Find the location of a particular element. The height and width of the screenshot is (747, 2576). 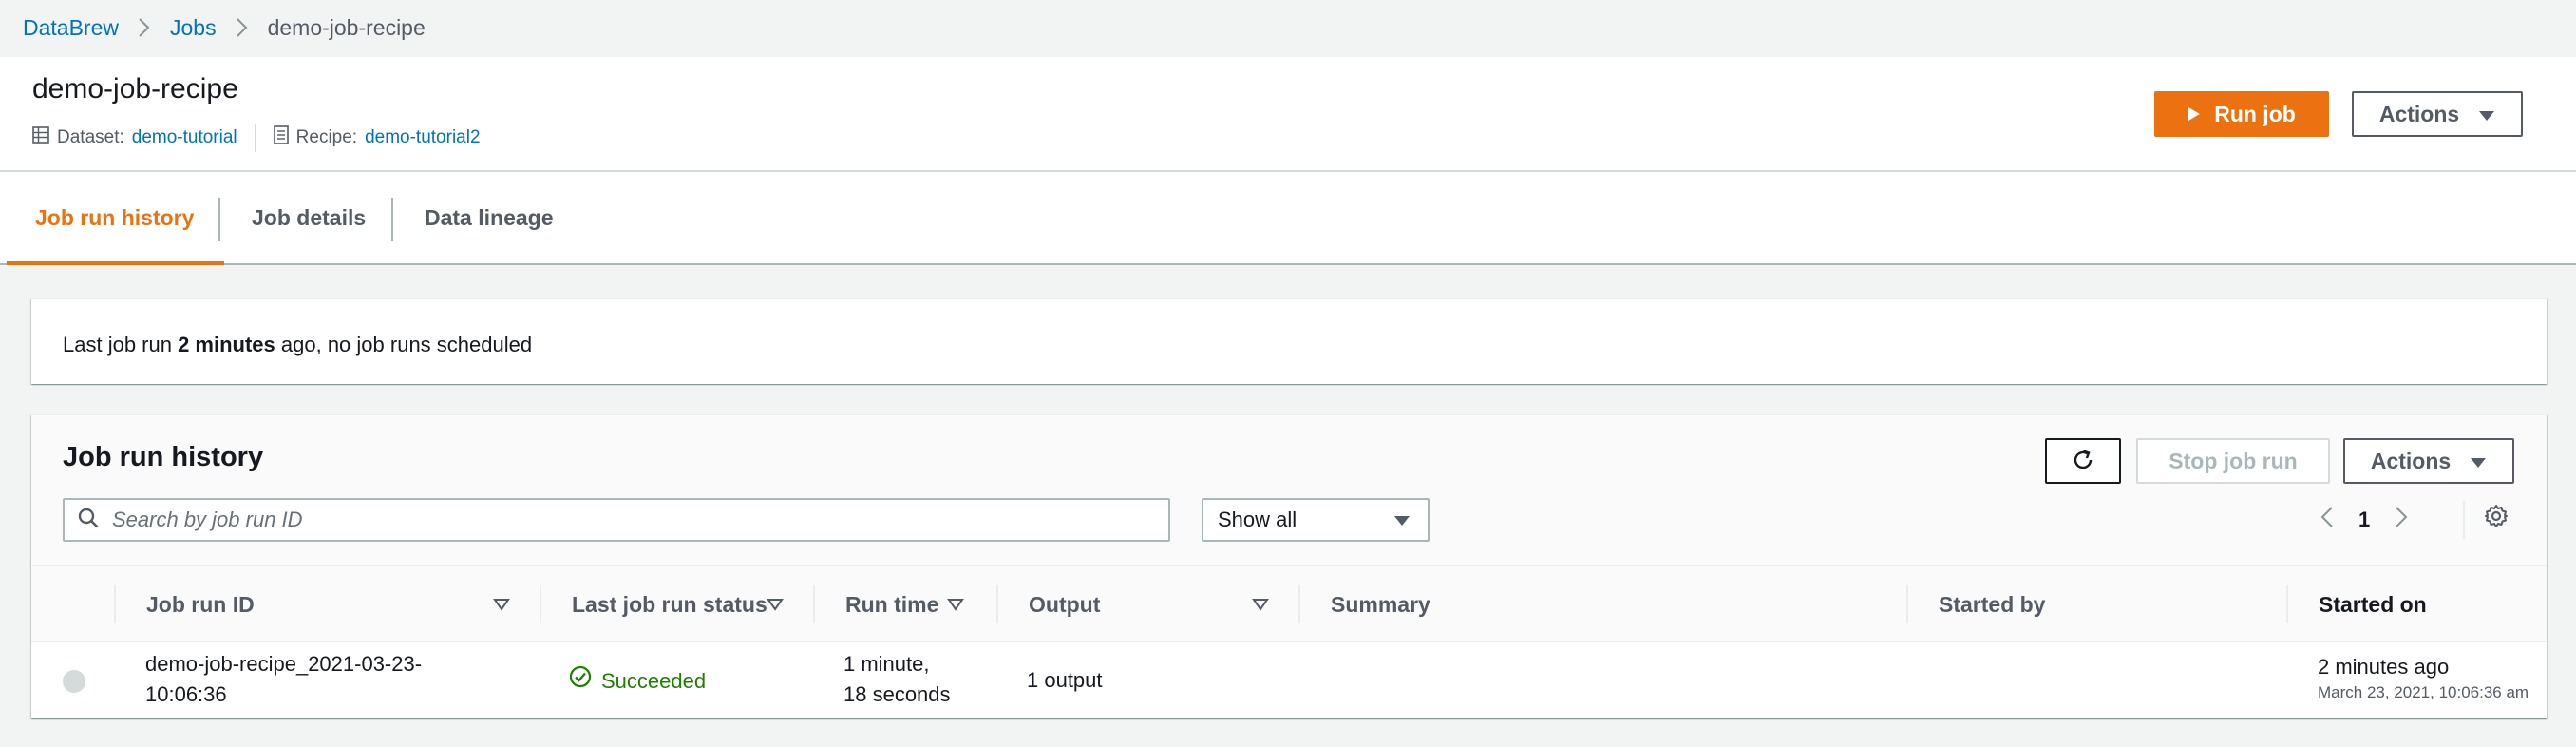

search-icon is located at coordinates (88, 520).